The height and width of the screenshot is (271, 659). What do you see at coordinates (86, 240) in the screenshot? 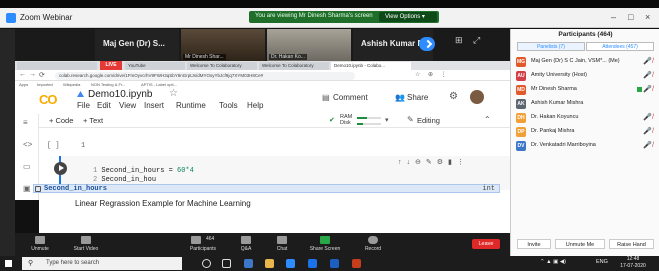
I see `video-camera-icon` at bounding box center [86, 240].